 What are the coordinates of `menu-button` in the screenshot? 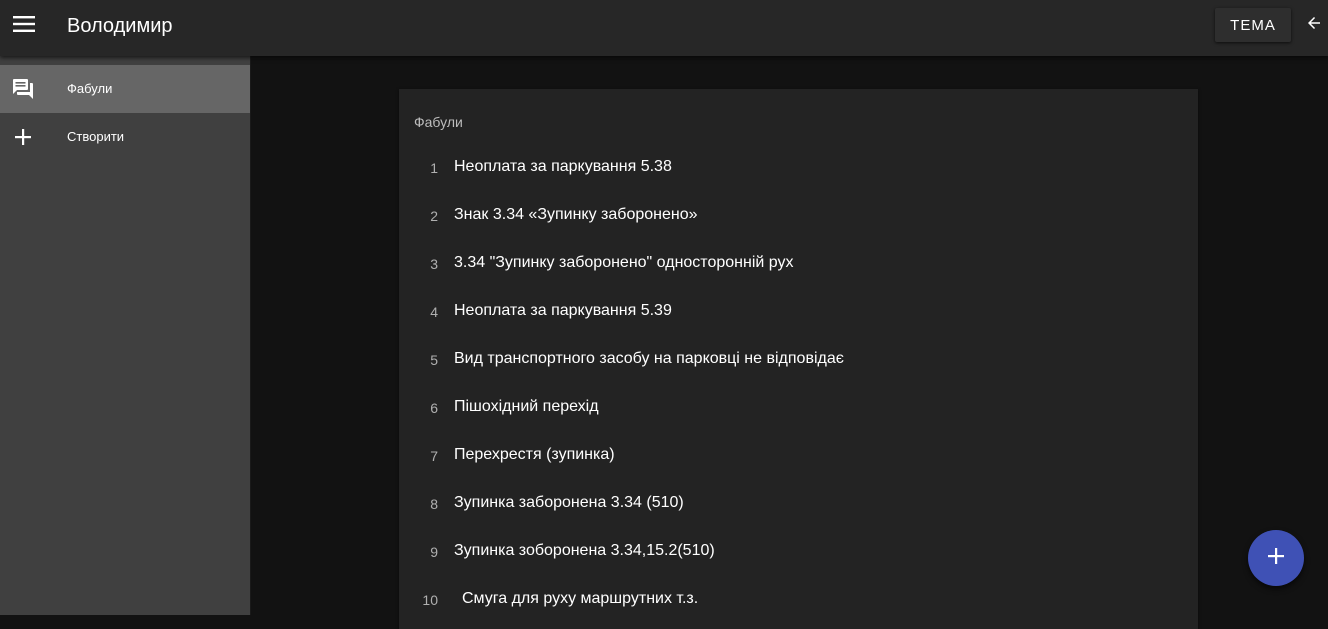 It's located at (24, 26).